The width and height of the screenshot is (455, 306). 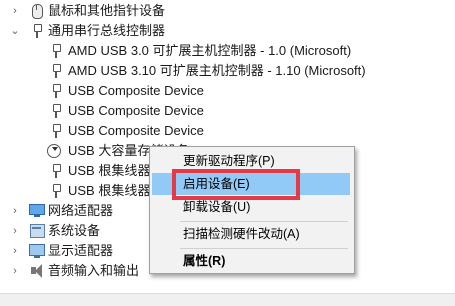 What do you see at coordinates (37, 211) in the screenshot?
I see `network-adapter-icon` at bounding box center [37, 211].